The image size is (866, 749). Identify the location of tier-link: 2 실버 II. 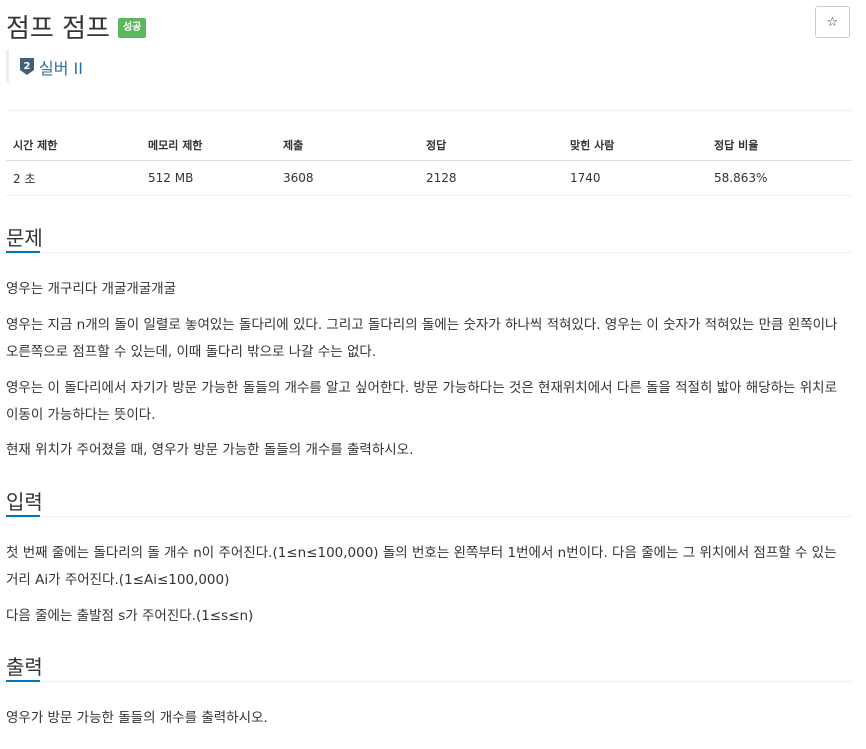
(44, 66).